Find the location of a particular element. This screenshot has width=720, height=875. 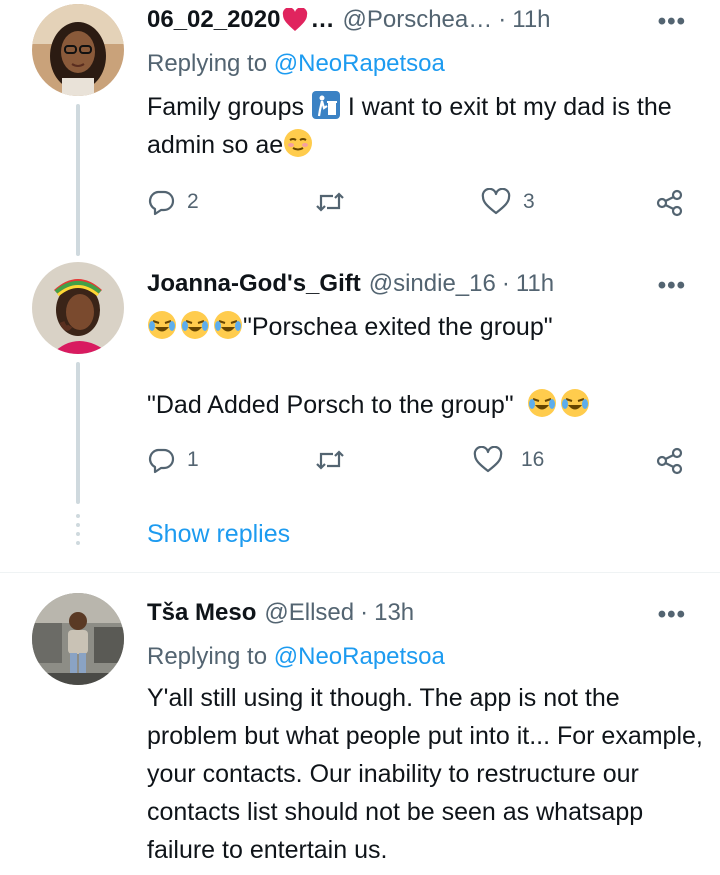

tweet-header: Tša Meso @Ellsed · 13h is located at coordinates (280, 613).